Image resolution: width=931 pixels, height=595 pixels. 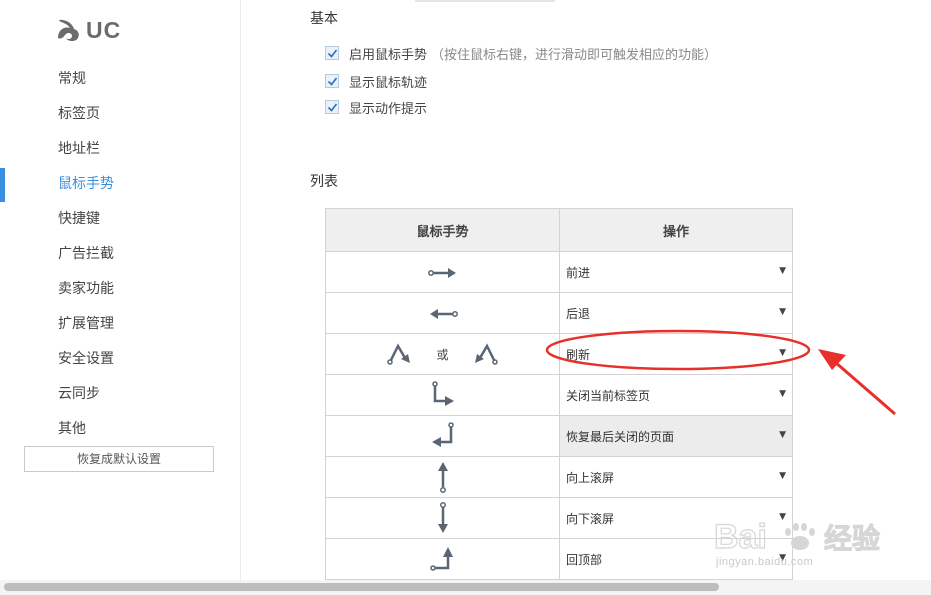 What do you see at coordinates (104, 29) in the screenshot?
I see `logo-text: UC` at bounding box center [104, 29].